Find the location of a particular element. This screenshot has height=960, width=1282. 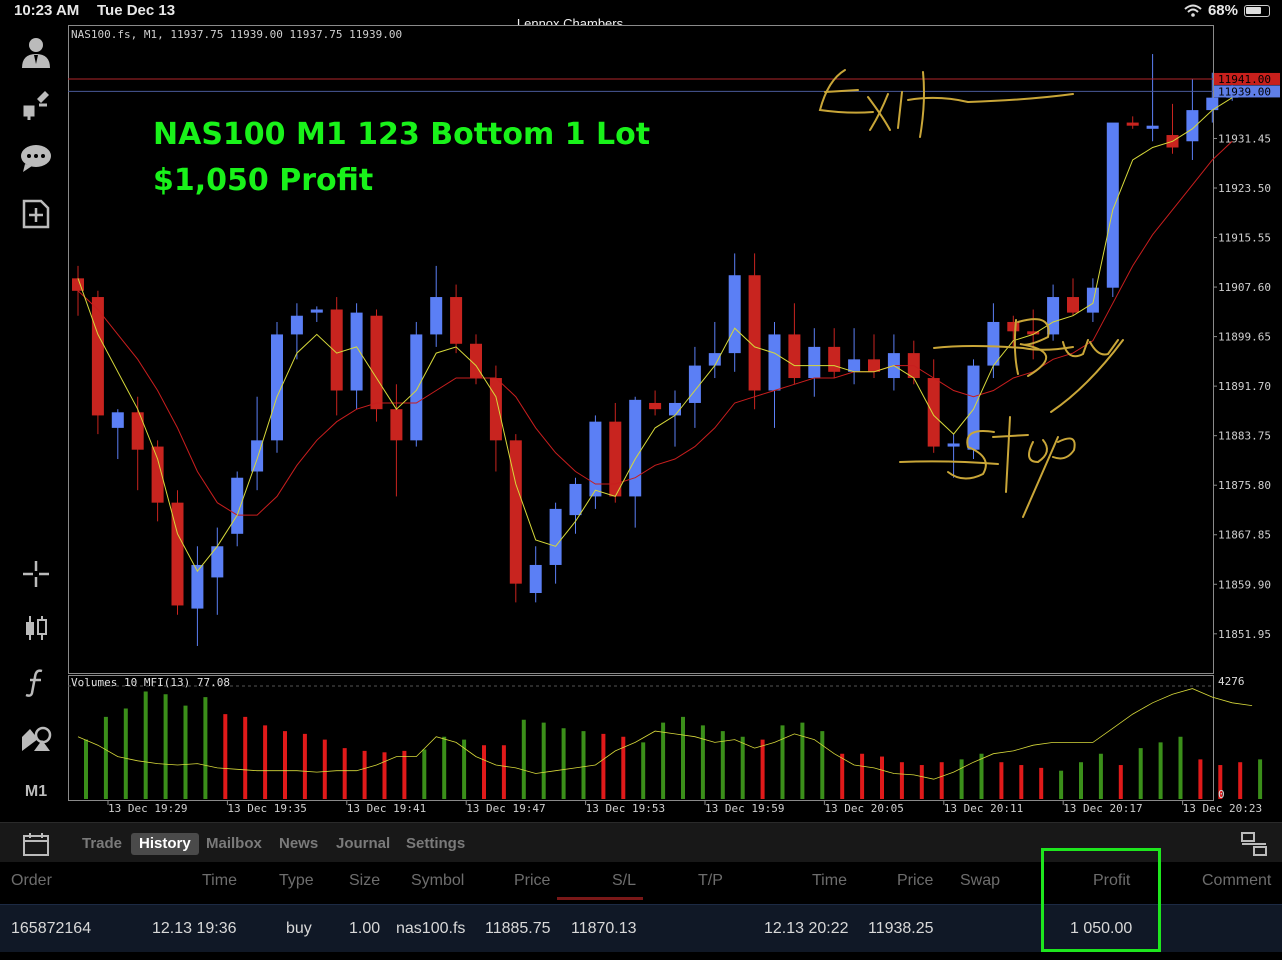

bid-price-label: 11939.00 is located at coordinates (1244, 91).